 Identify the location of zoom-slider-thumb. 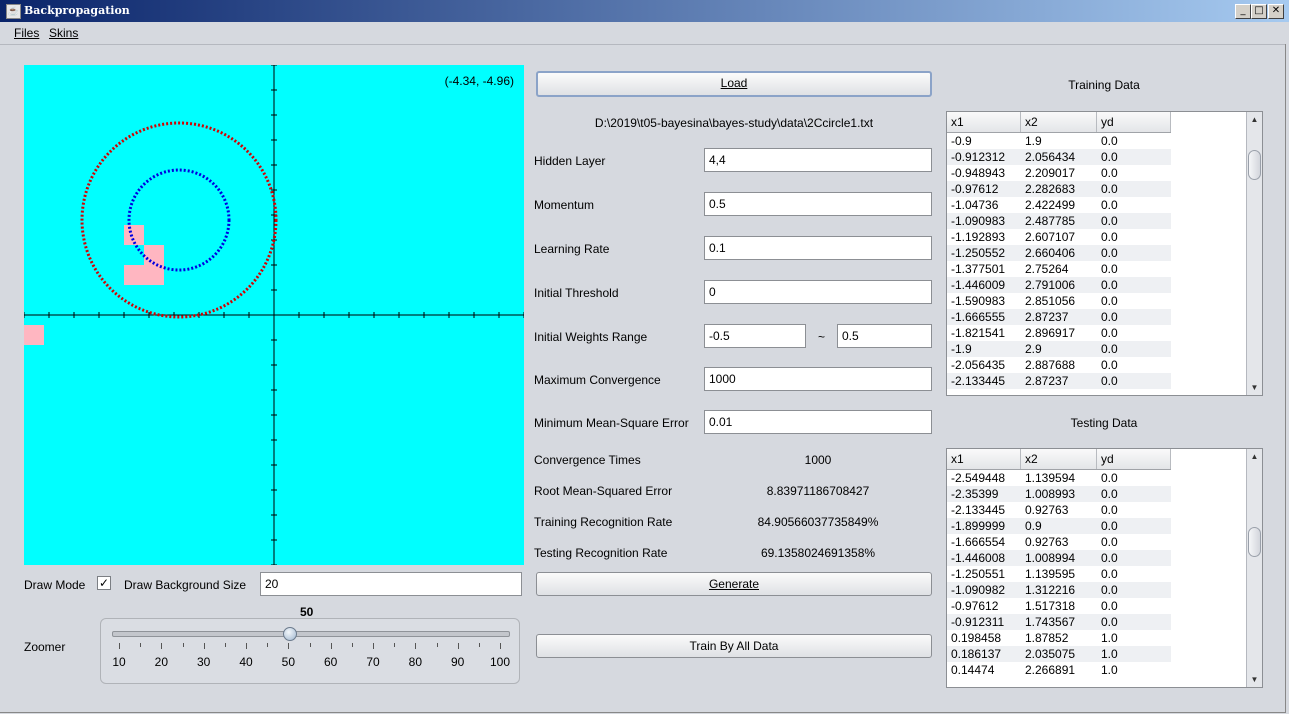
(290, 634).